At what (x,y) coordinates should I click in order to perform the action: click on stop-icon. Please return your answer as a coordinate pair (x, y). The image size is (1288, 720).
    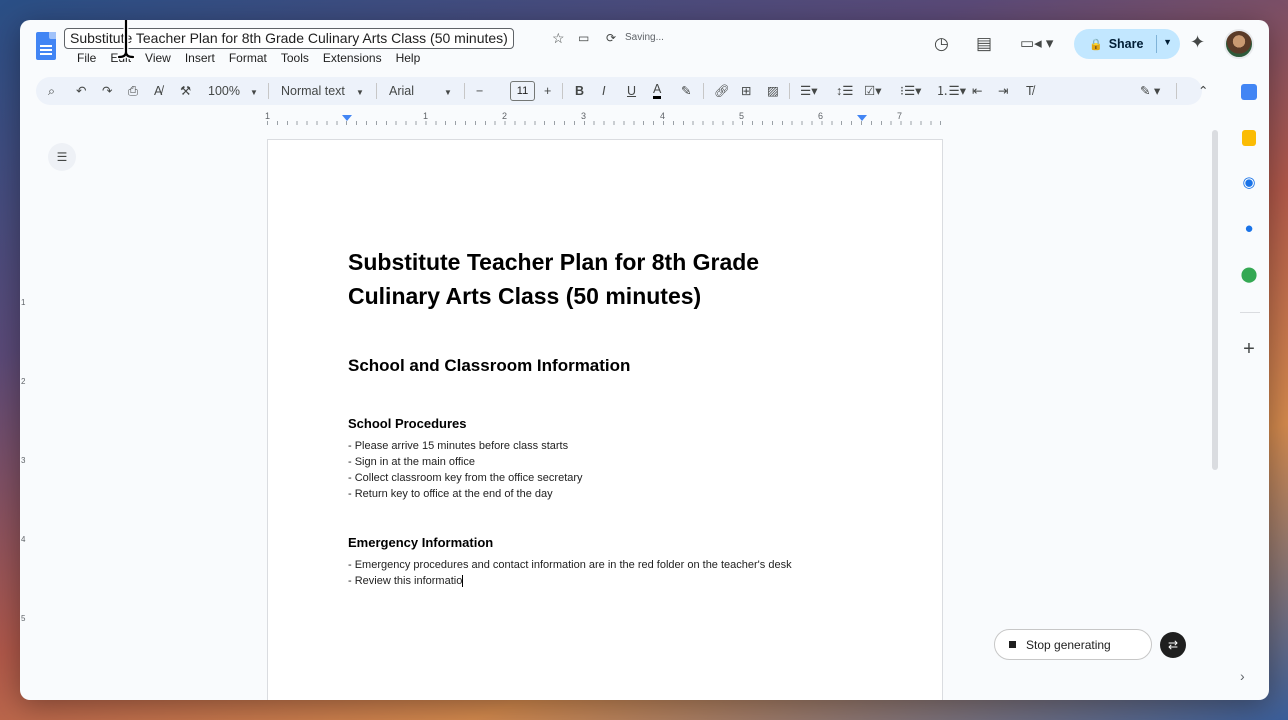
    Looking at the image, I should click on (1012, 644).